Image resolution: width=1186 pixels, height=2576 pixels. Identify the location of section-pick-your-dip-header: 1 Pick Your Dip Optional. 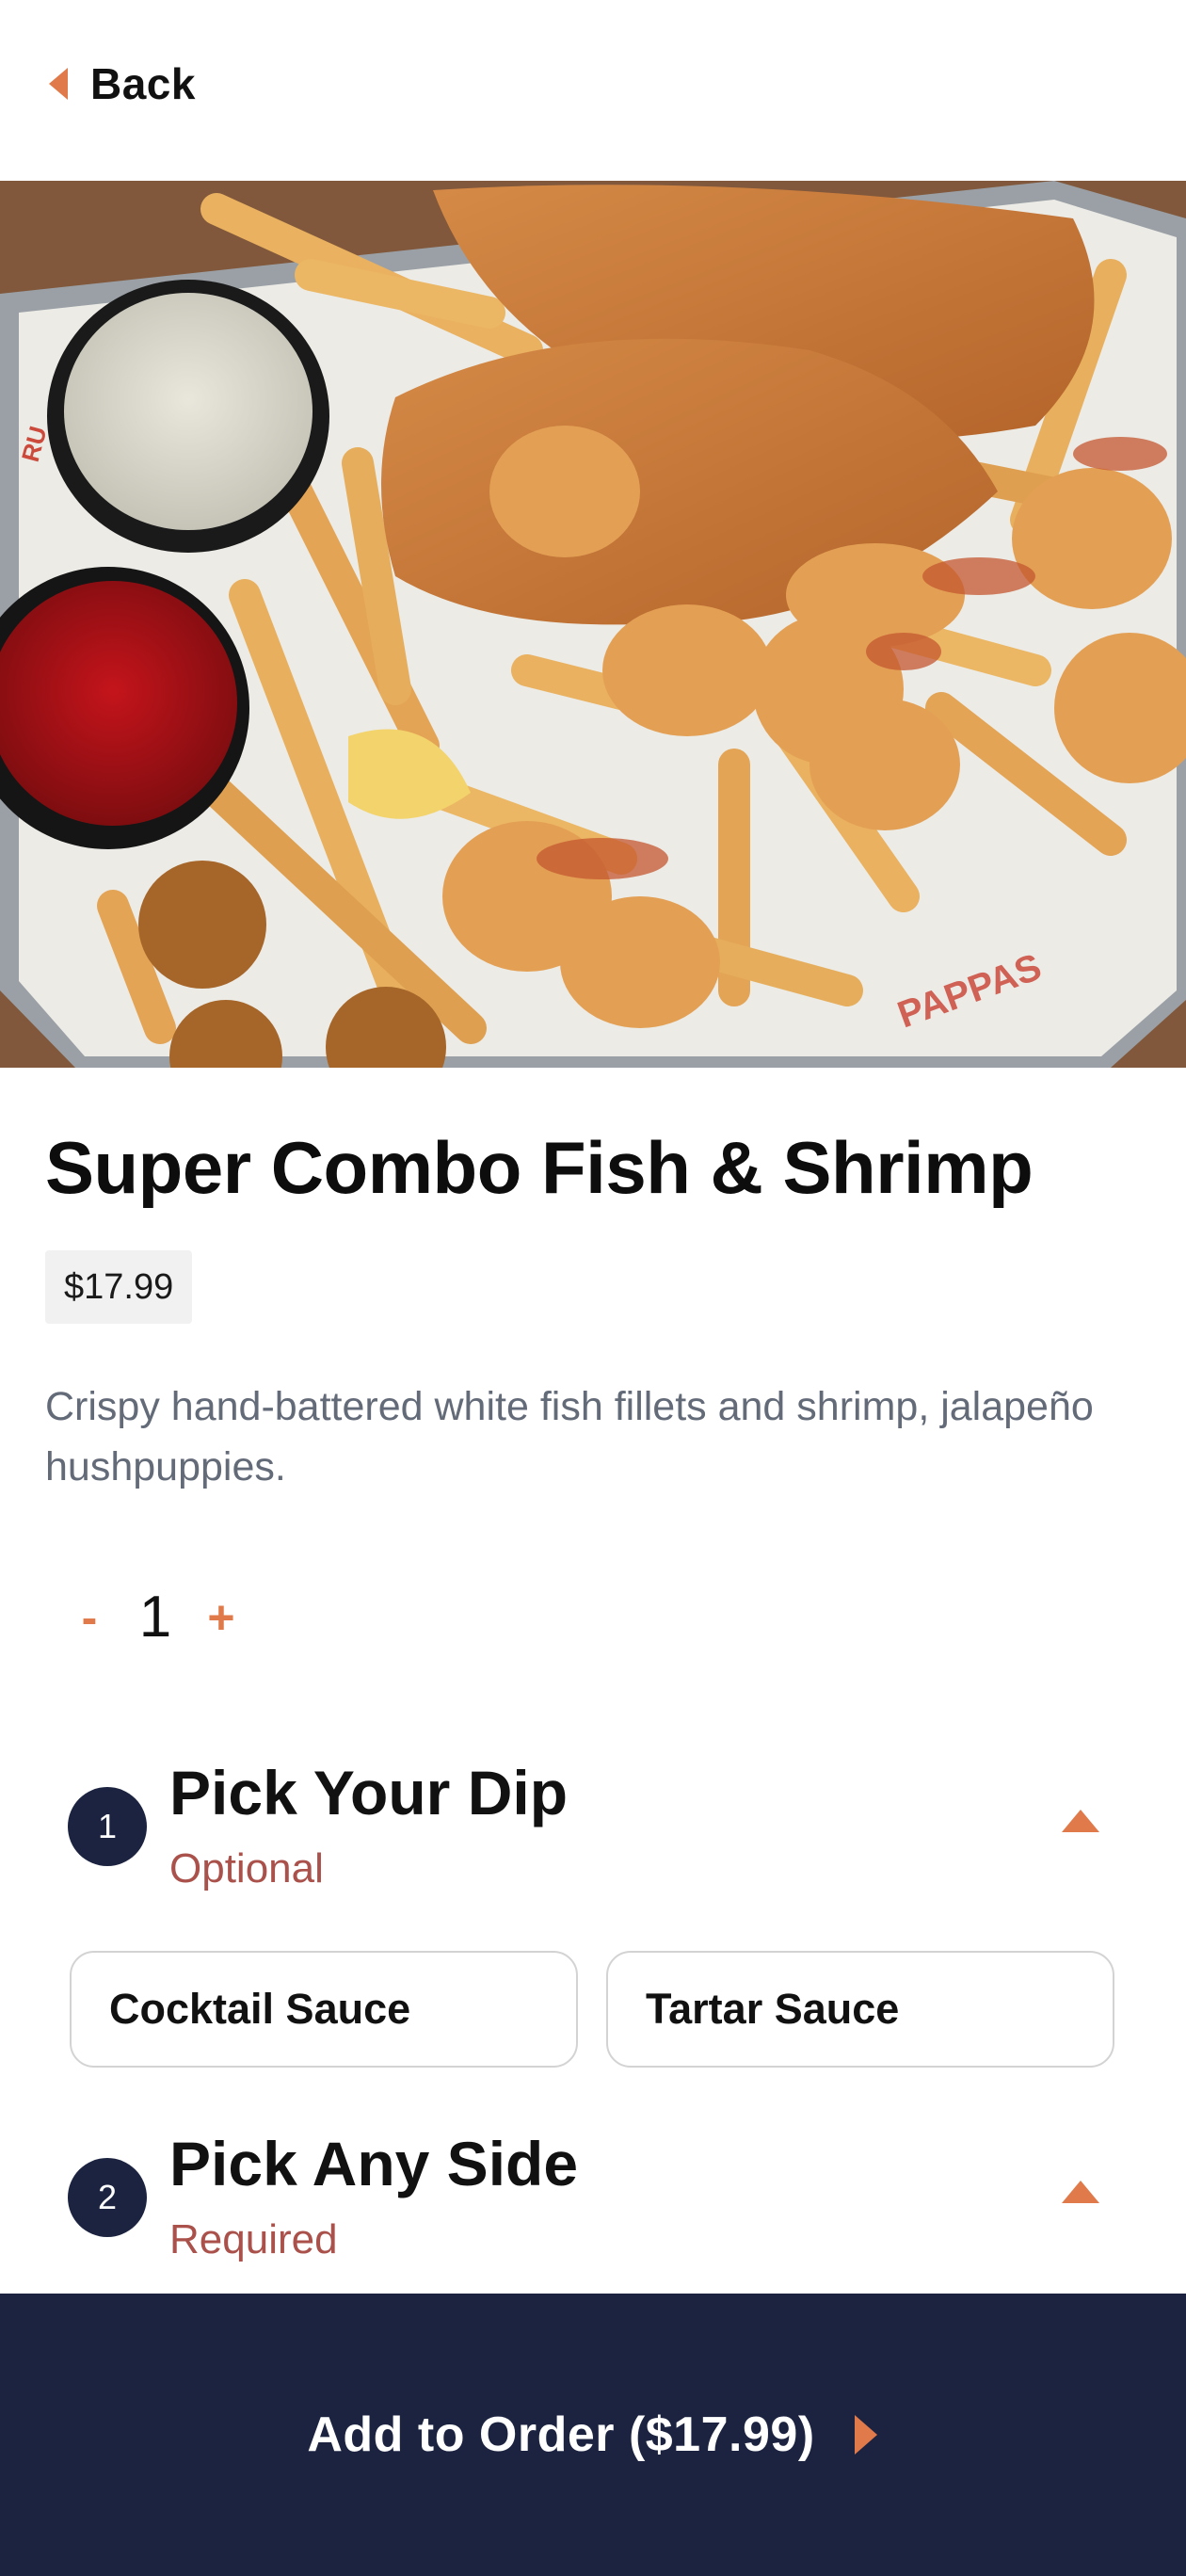
(593, 1827).